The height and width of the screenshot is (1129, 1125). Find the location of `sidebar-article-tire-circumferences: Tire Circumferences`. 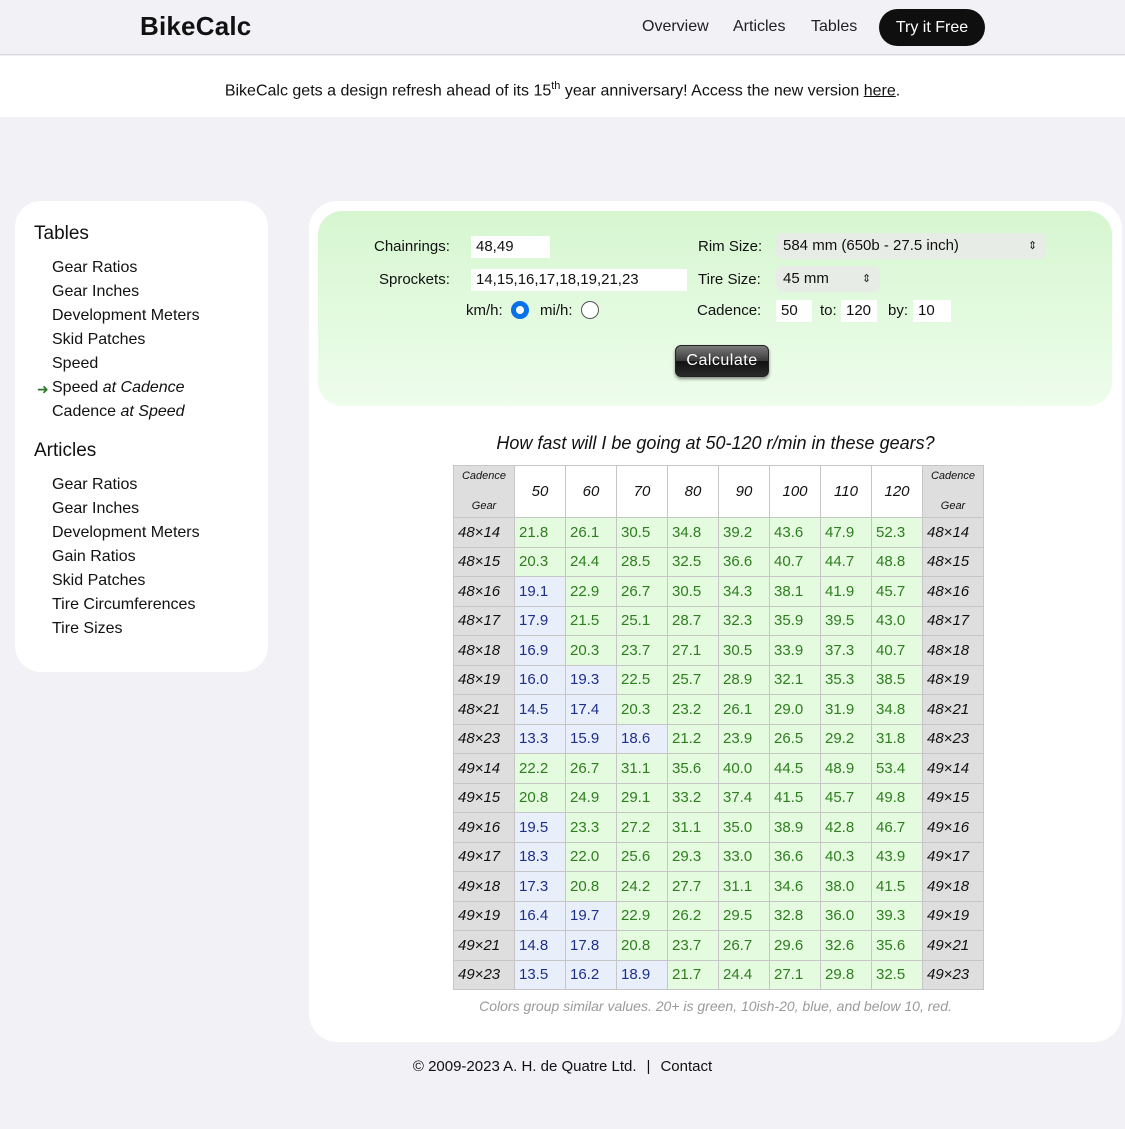

sidebar-article-tire-circumferences: Tire Circumferences is located at coordinates (123, 605).